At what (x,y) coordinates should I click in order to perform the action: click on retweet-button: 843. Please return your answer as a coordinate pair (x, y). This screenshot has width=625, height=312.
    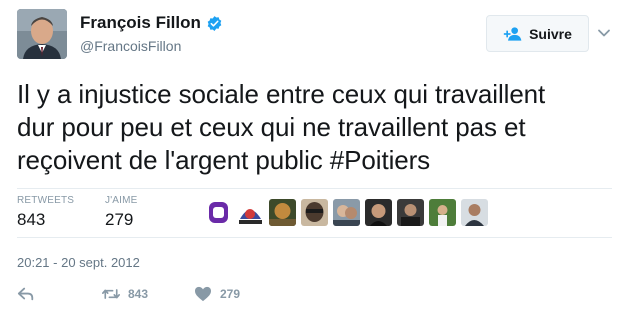
    Looking at the image, I should click on (148, 294).